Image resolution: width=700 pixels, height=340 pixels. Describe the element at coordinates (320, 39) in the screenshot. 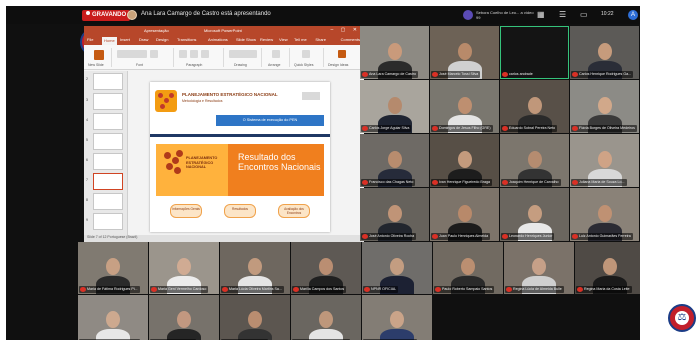

I see `ppt-share-button: Share` at that location.